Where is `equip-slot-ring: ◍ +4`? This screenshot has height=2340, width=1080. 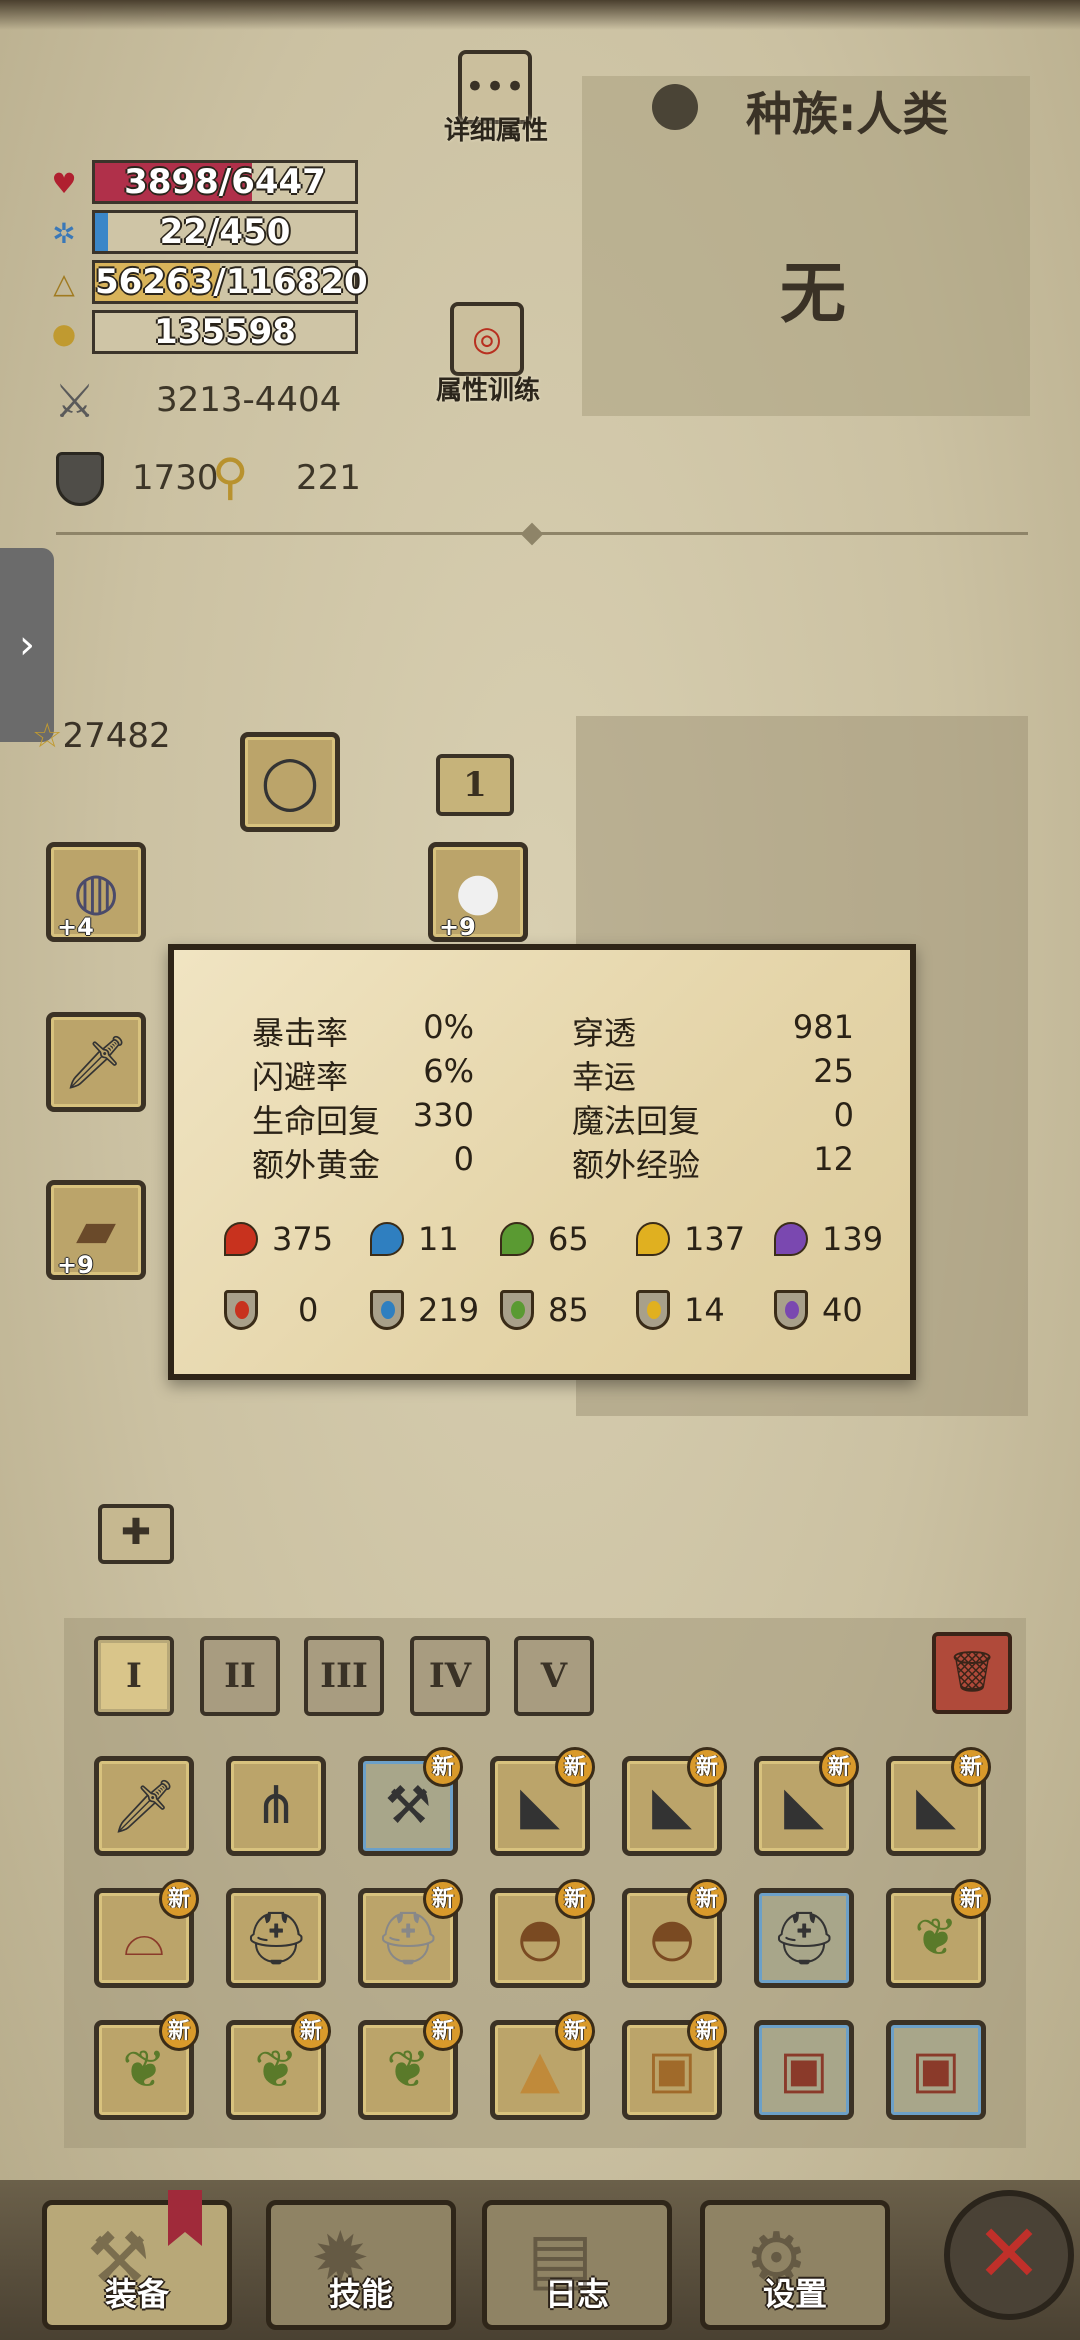
equip-slot-ring: ◍ +4 is located at coordinates (96, 892).